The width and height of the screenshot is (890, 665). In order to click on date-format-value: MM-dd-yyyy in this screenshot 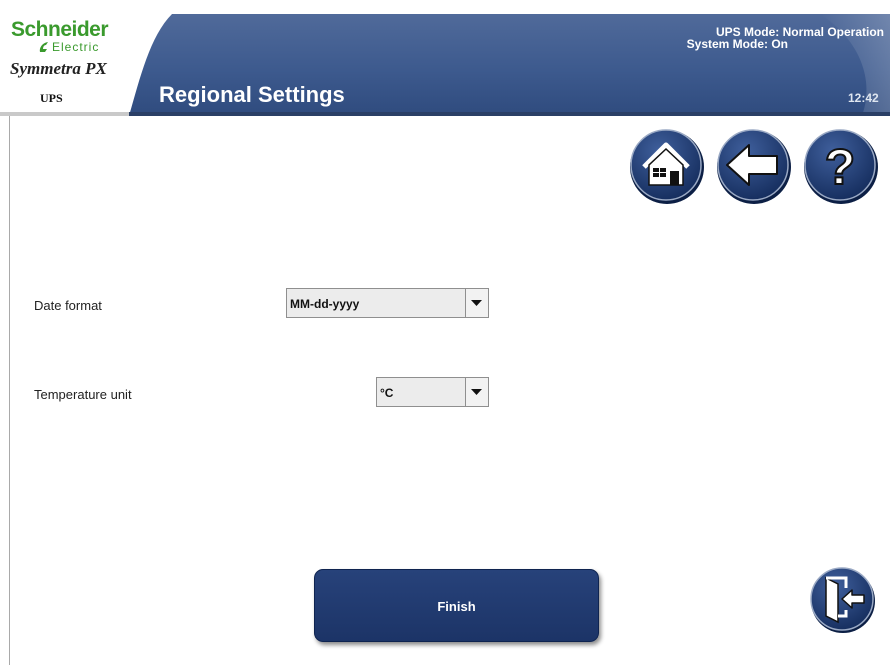, I will do `click(325, 304)`.